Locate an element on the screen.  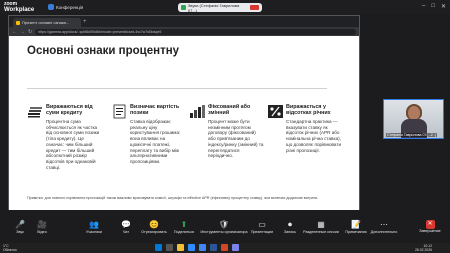
more-button: ⋯ Дополнительно is located at coordinates (384, 227).